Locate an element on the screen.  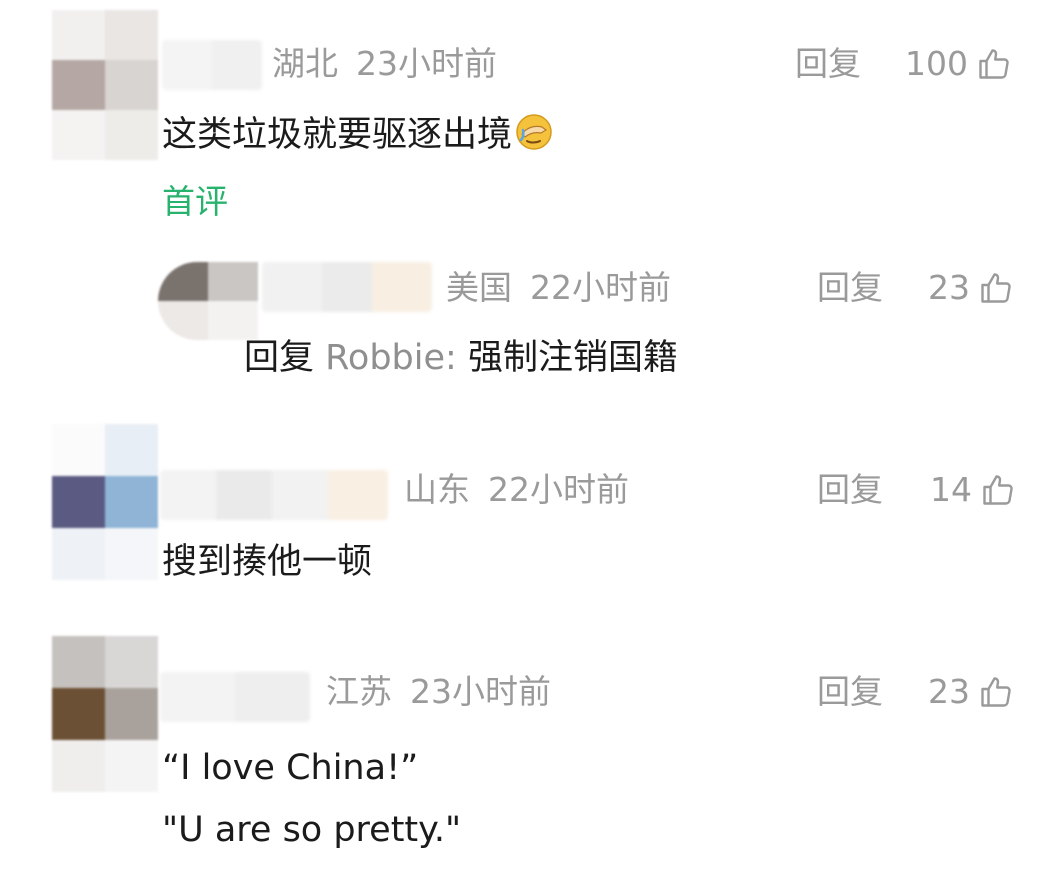
comment-meta: 江苏 23小时前 is located at coordinates (438, 692).